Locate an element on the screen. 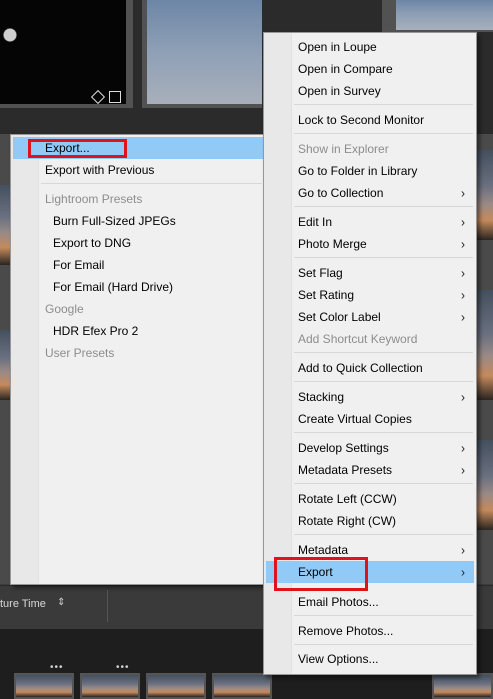 The image size is (493, 699). menu-item-label: Set Rating is located at coordinates (326, 295).